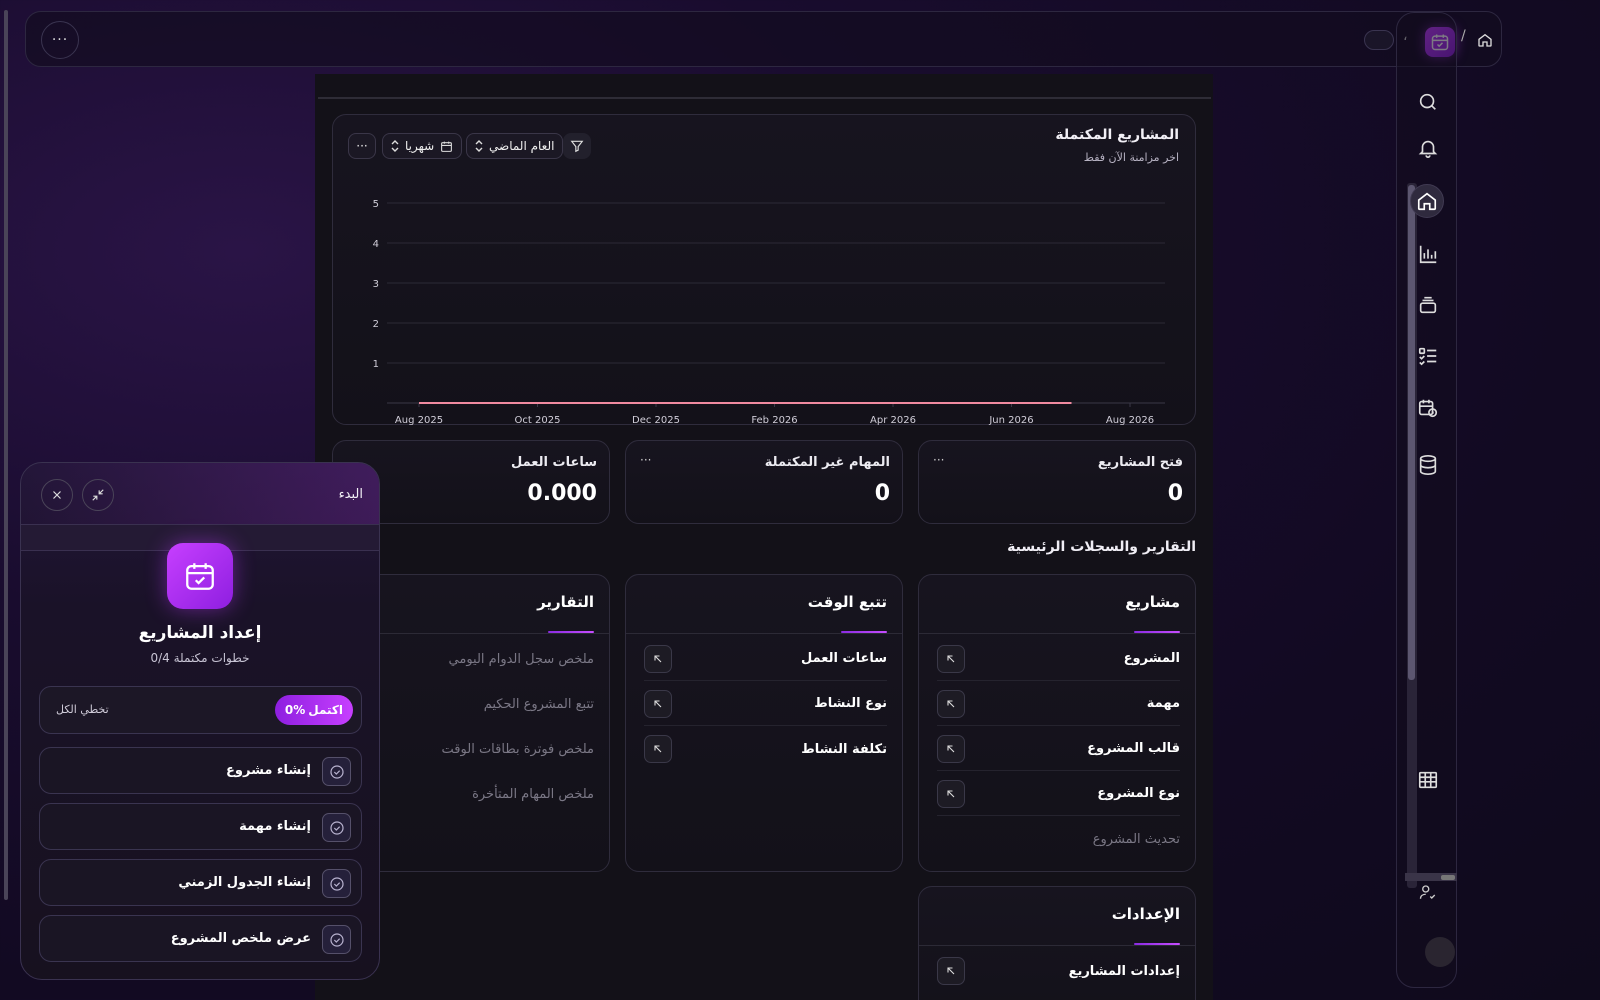 This screenshot has height=1000, width=1600. I want to click on x-tick-label: Jun 2026, so click(1010, 420).